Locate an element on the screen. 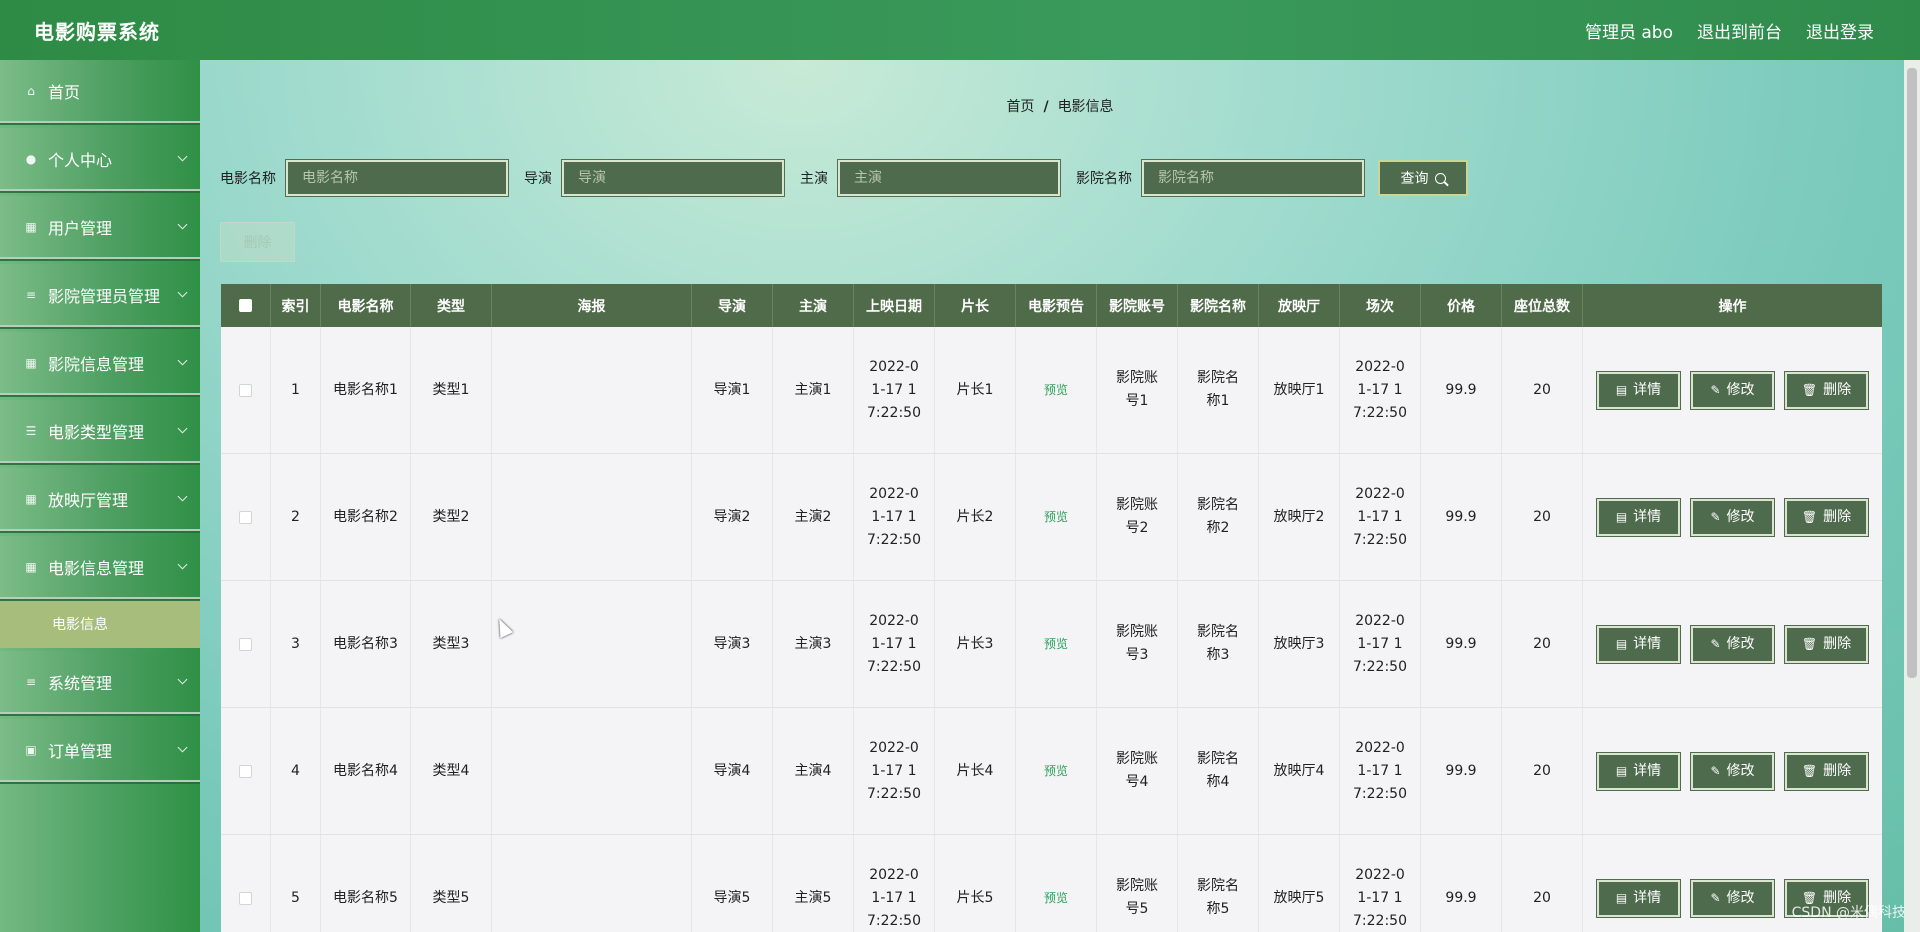  sidebar-item: ▦ 电影信息管理 is located at coordinates (100, 566).